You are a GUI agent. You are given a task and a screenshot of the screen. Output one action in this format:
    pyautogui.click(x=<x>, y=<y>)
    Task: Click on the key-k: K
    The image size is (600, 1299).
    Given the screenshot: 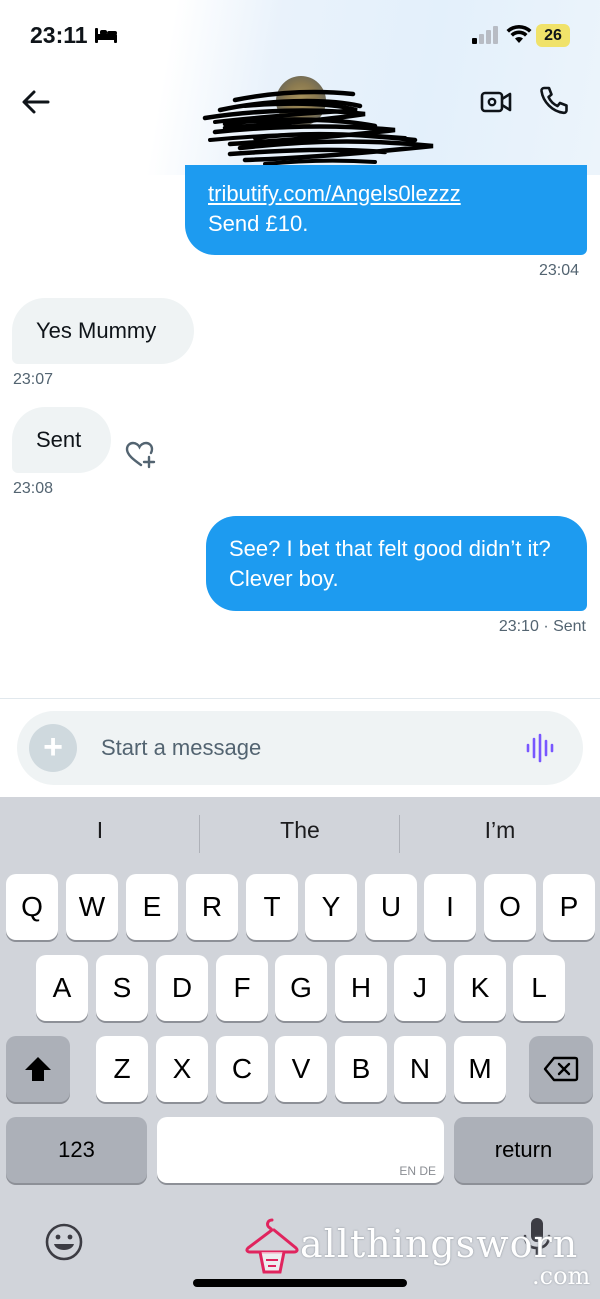 What is the action you would take?
    pyautogui.click(x=480, y=988)
    